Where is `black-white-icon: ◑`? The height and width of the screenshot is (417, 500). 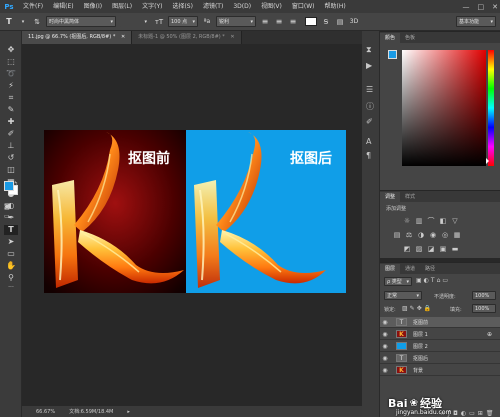
black-white-icon: ◑ is located at coordinates (421, 235).